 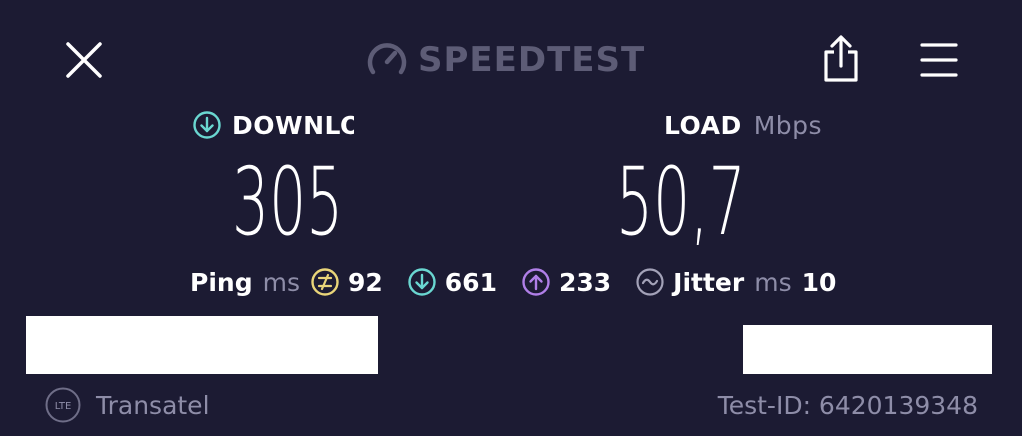 I want to click on jitter-icon, so click(x=650, y=282).